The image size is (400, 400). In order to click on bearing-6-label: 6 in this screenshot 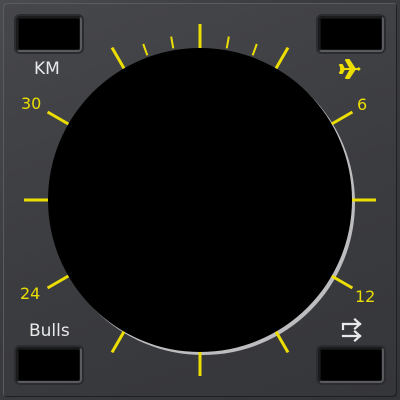, I will do `click(362, 104)`.